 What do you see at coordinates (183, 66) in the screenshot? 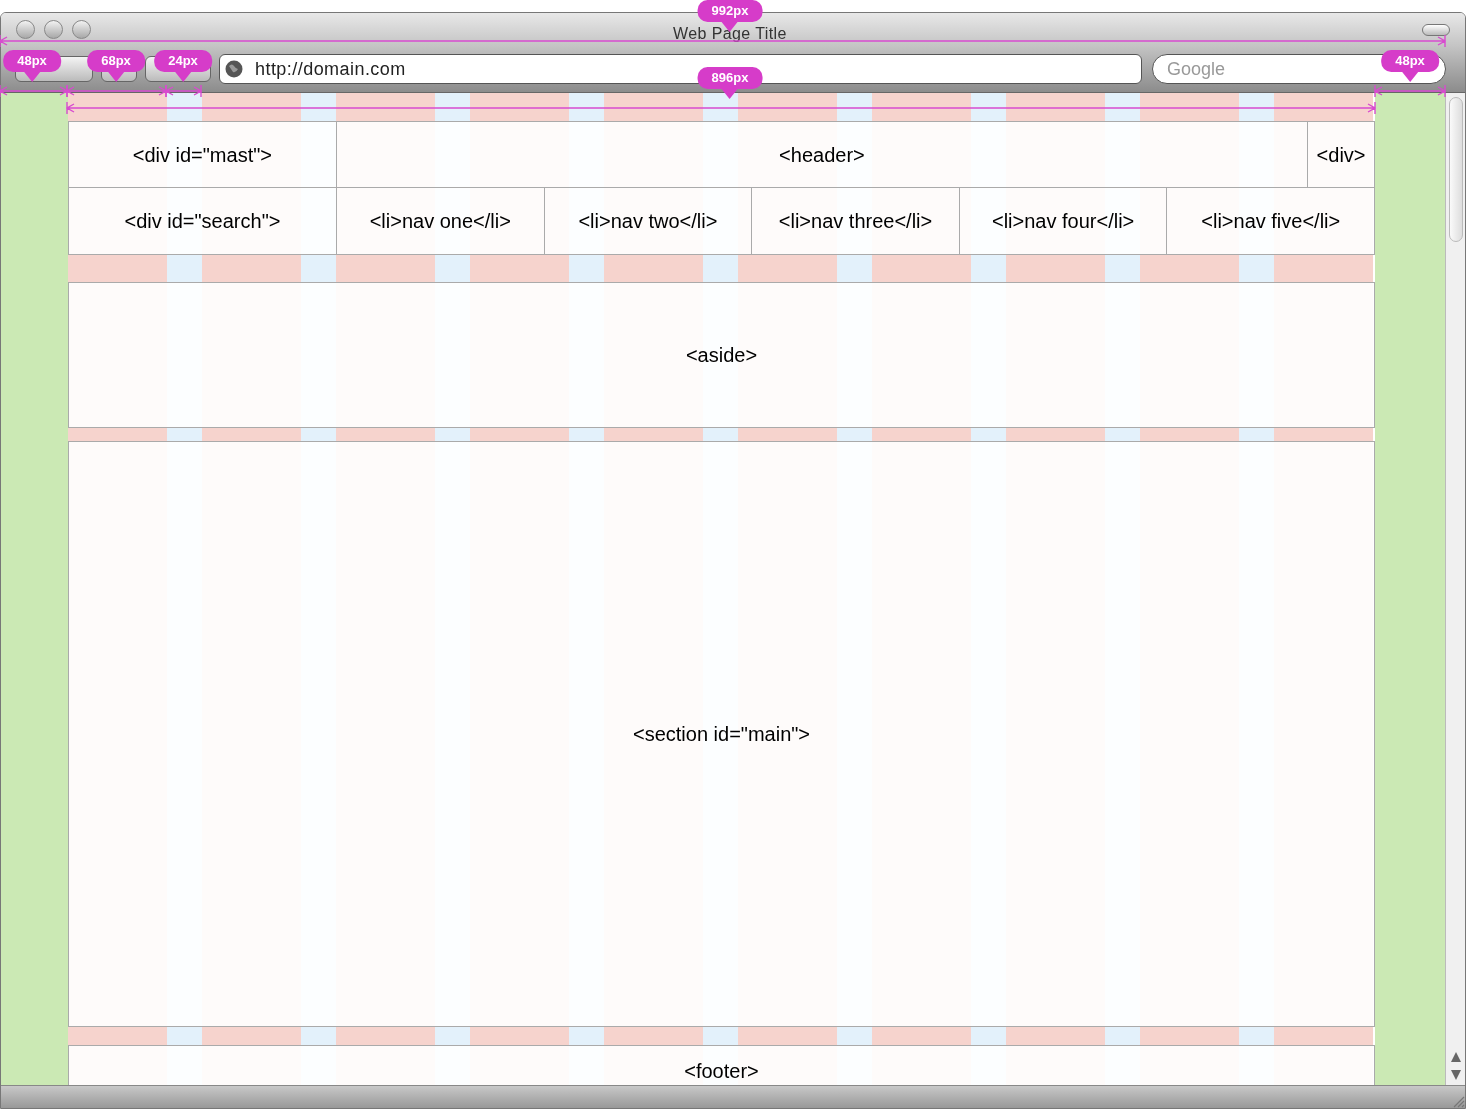
I see `dimension-tooltip: 24px` at bounding box center [183, 66].